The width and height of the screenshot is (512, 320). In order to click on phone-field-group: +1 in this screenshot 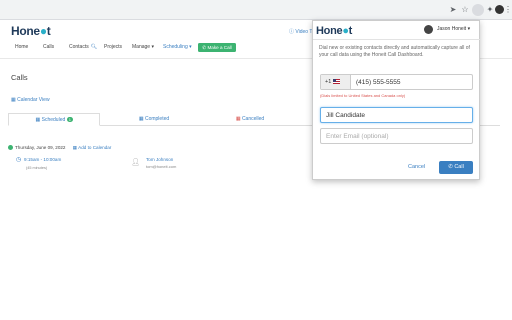, I will do `click(396, 82)`.